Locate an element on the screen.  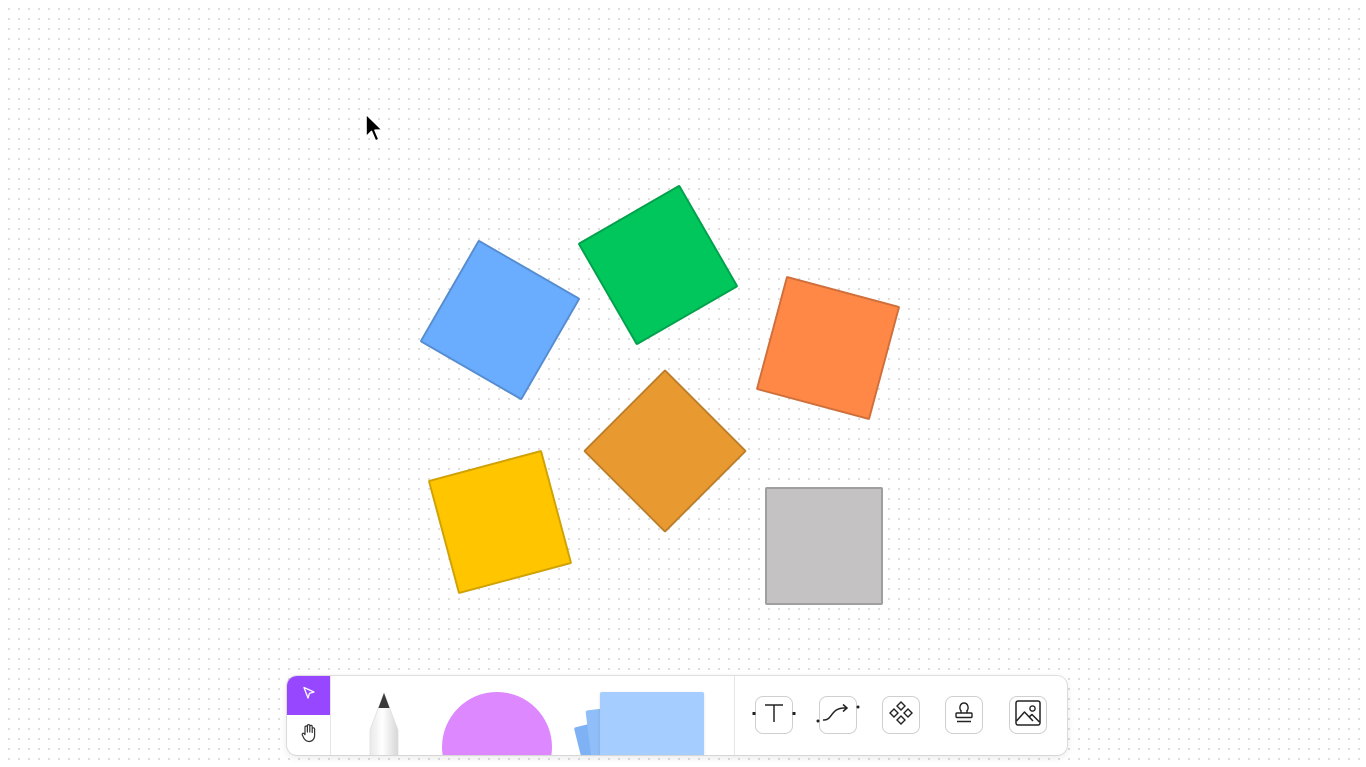
mode-switcher is located at coordinates (309, 715).